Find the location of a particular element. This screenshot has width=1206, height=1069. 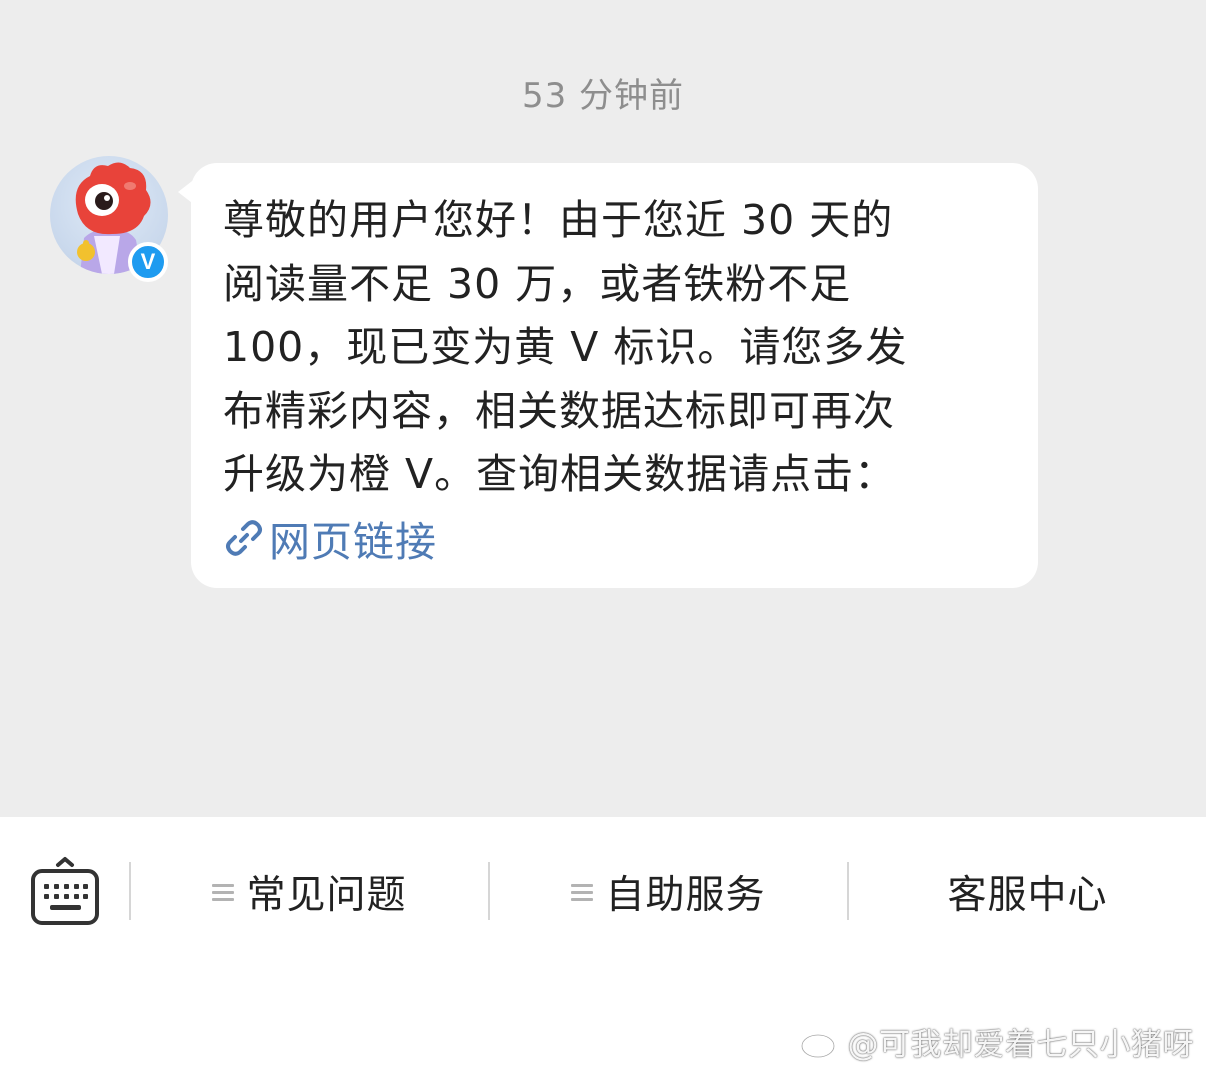

watermark: @可我却爱着七只小猪呀 is located at coordinates (997, 1041).